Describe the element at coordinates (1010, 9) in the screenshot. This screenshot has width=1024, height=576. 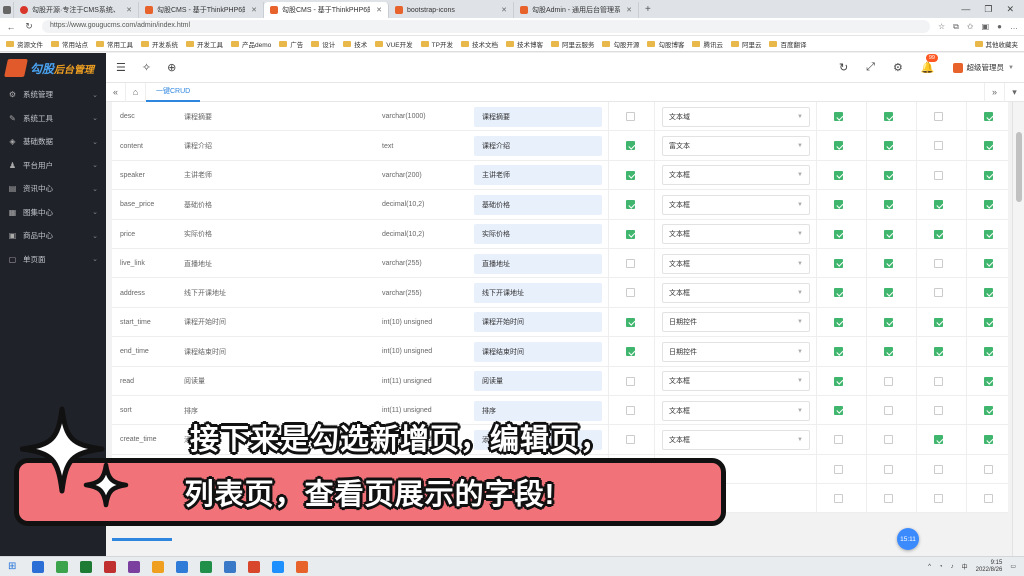
I see `close-icon: ✕` at that location.